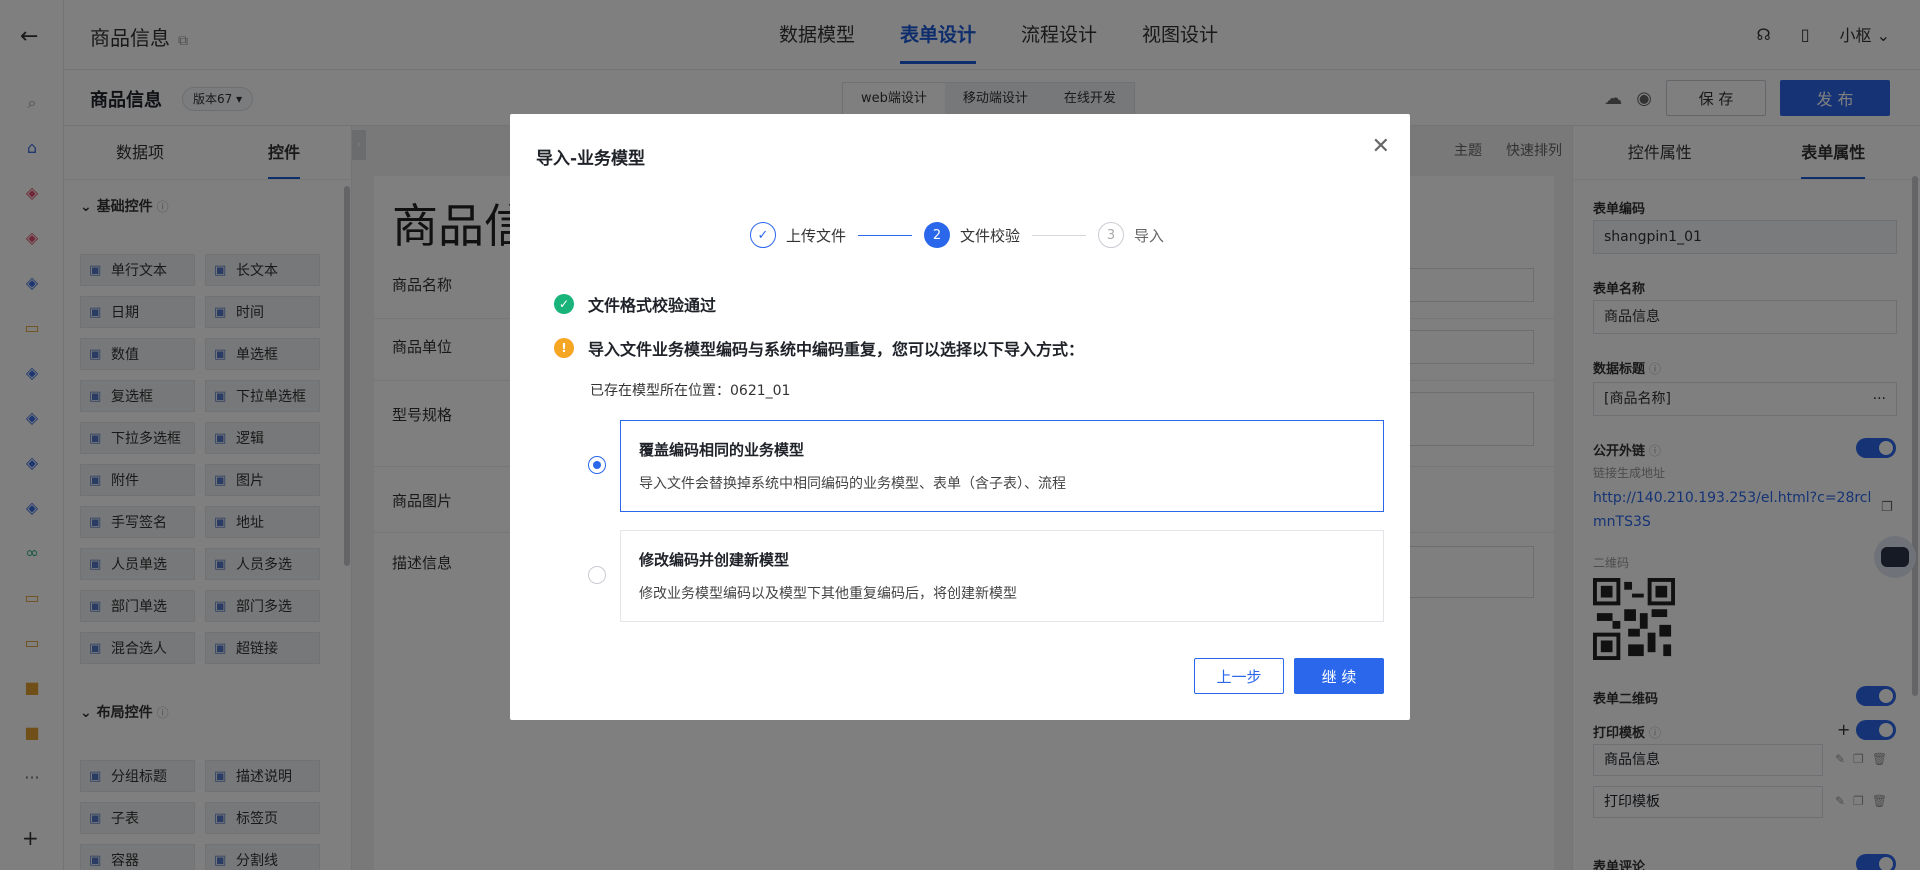 The image size is (1920, 870). What do you see at coordinates (1002, 576) in the screenshot?
I see `option-create-new: 修改编码并创建新模型 修改业务模型编码以及模型下其他重复编码后，将创建新模型` at bounding box center [1002, 576].